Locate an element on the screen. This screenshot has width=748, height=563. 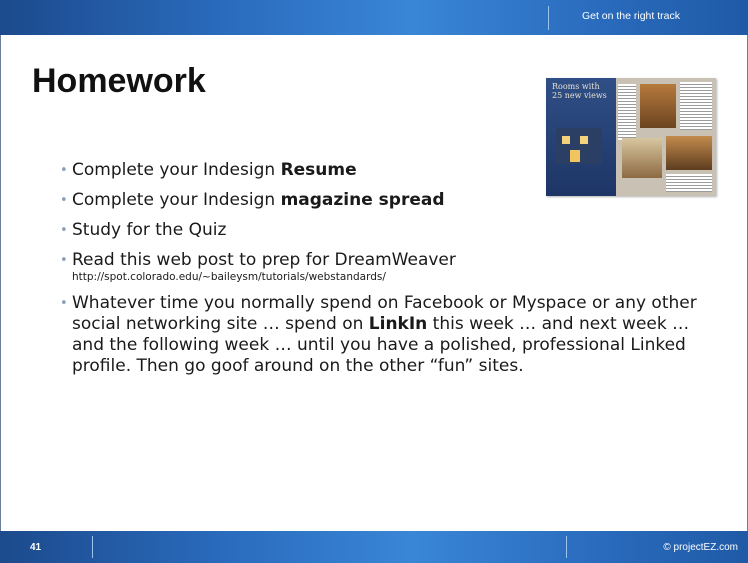
image-headline-2: 25 new views is located at coordinates (579, 95).